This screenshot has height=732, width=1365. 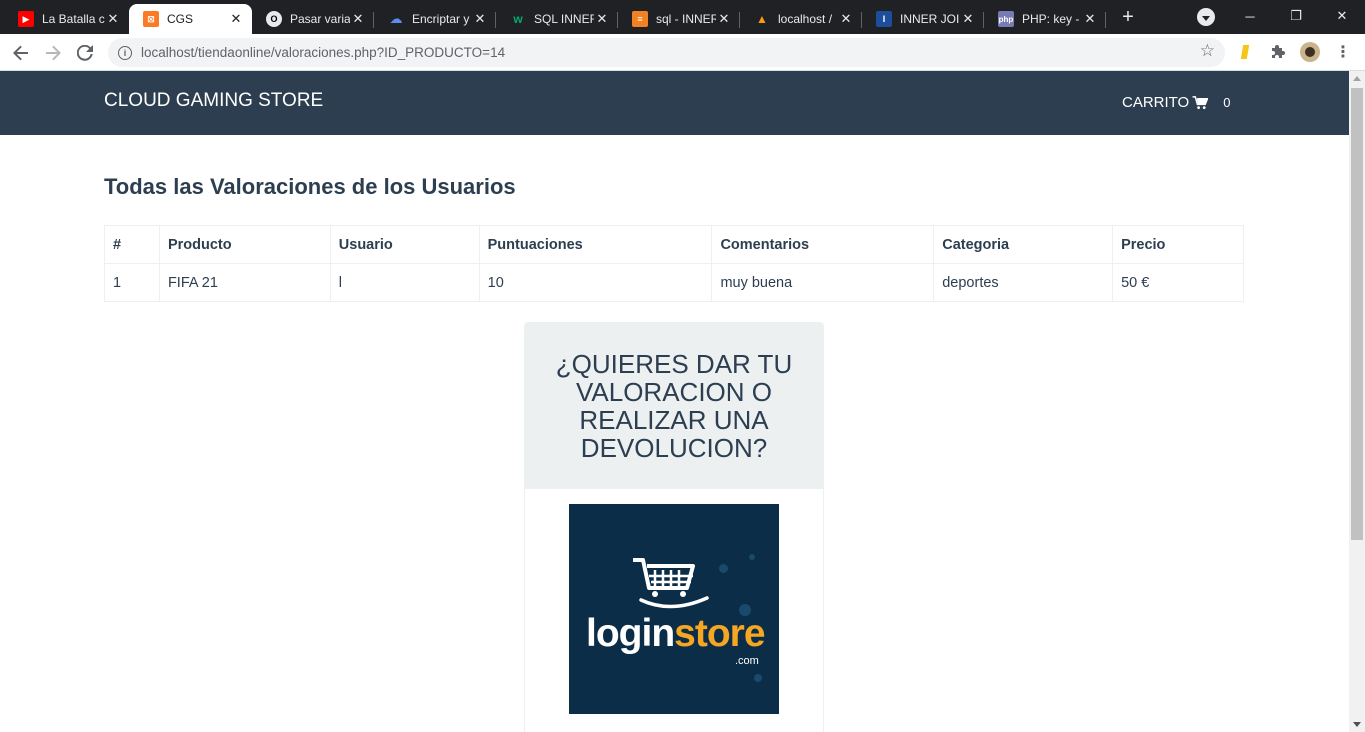 What do you see at coordinates (805, 19) in the screenshot?
I see `tab-title: localhost /` at bounding box center [805, 19].